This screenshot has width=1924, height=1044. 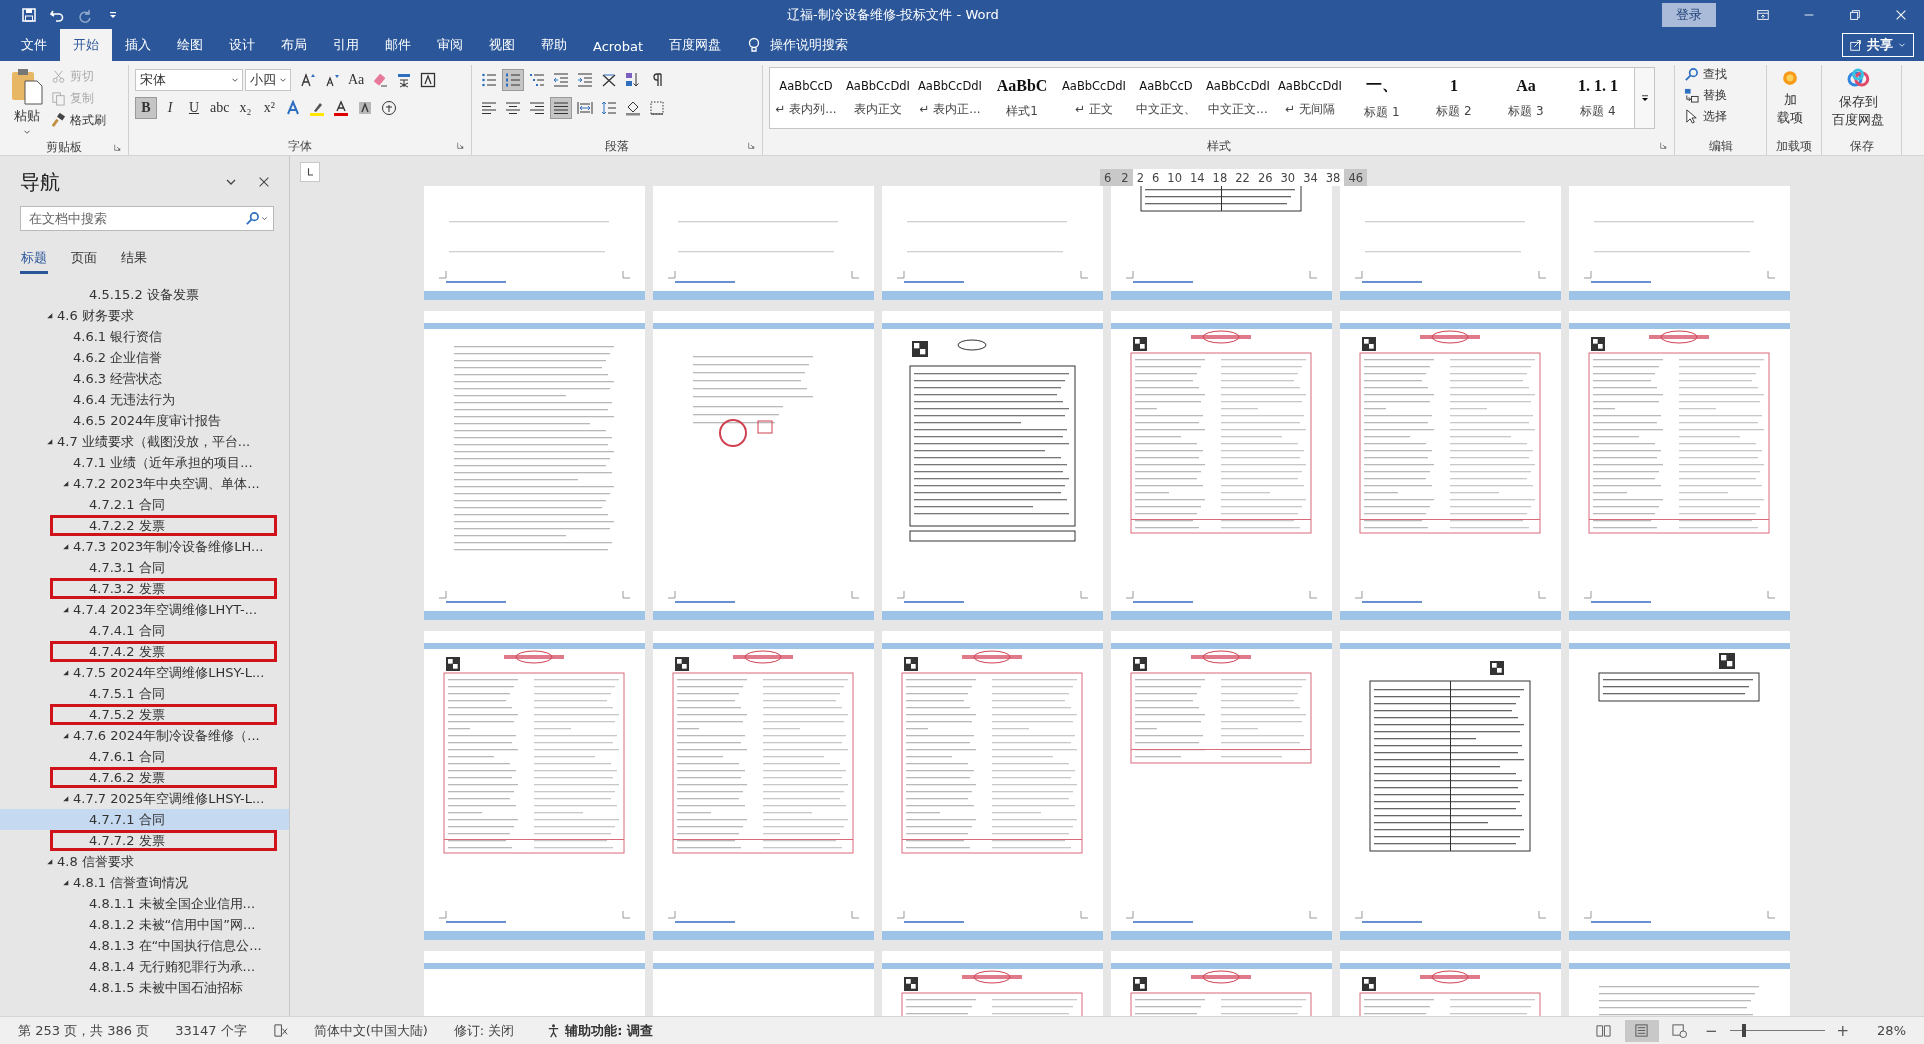 I want to click on replace-button: 替换, so click(x=1705, y=95).